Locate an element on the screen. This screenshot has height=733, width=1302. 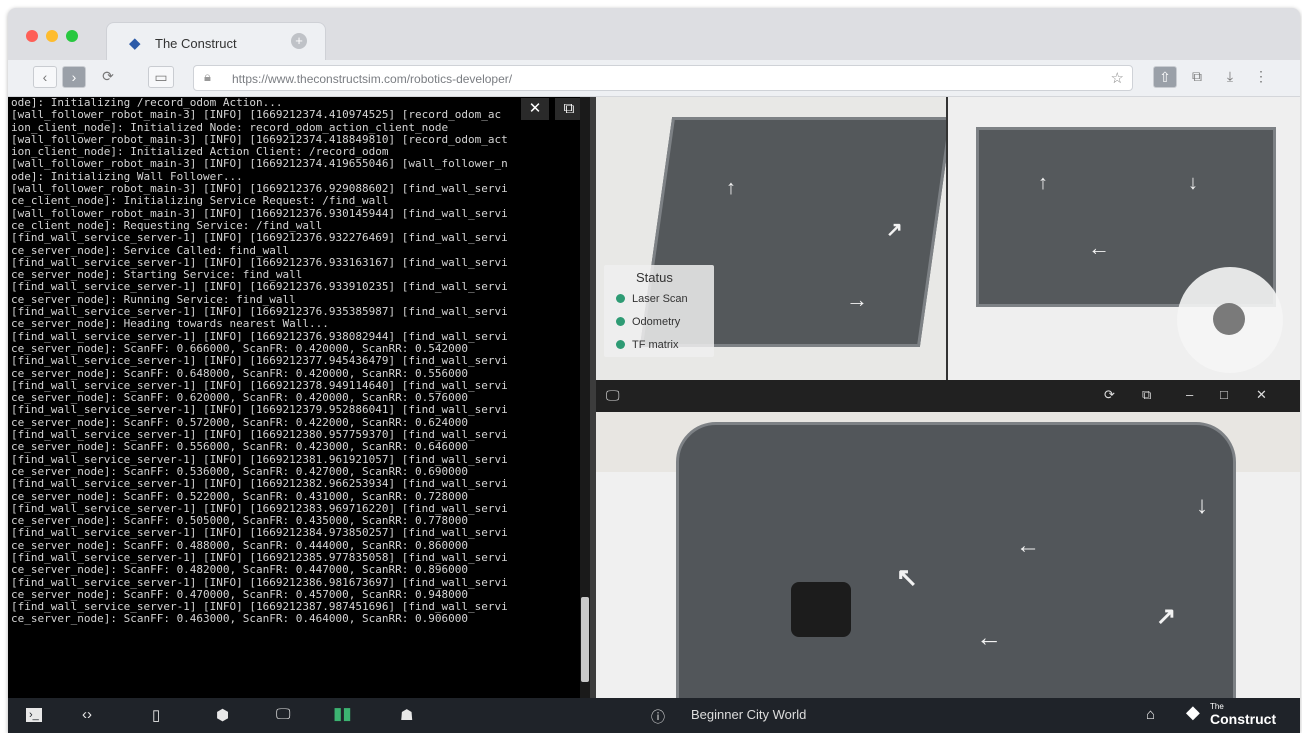
road-arrow-icon: → is located at coordinates (857, 299).